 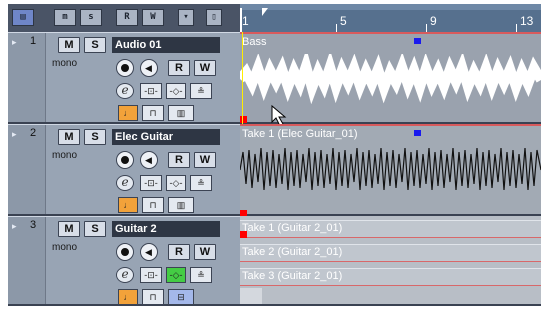 What do you see at coordinates (292, 252) in the screenshot?
I see `event-label: Take 2 (Guitar 2_01)` at bounding box center [292, 252].